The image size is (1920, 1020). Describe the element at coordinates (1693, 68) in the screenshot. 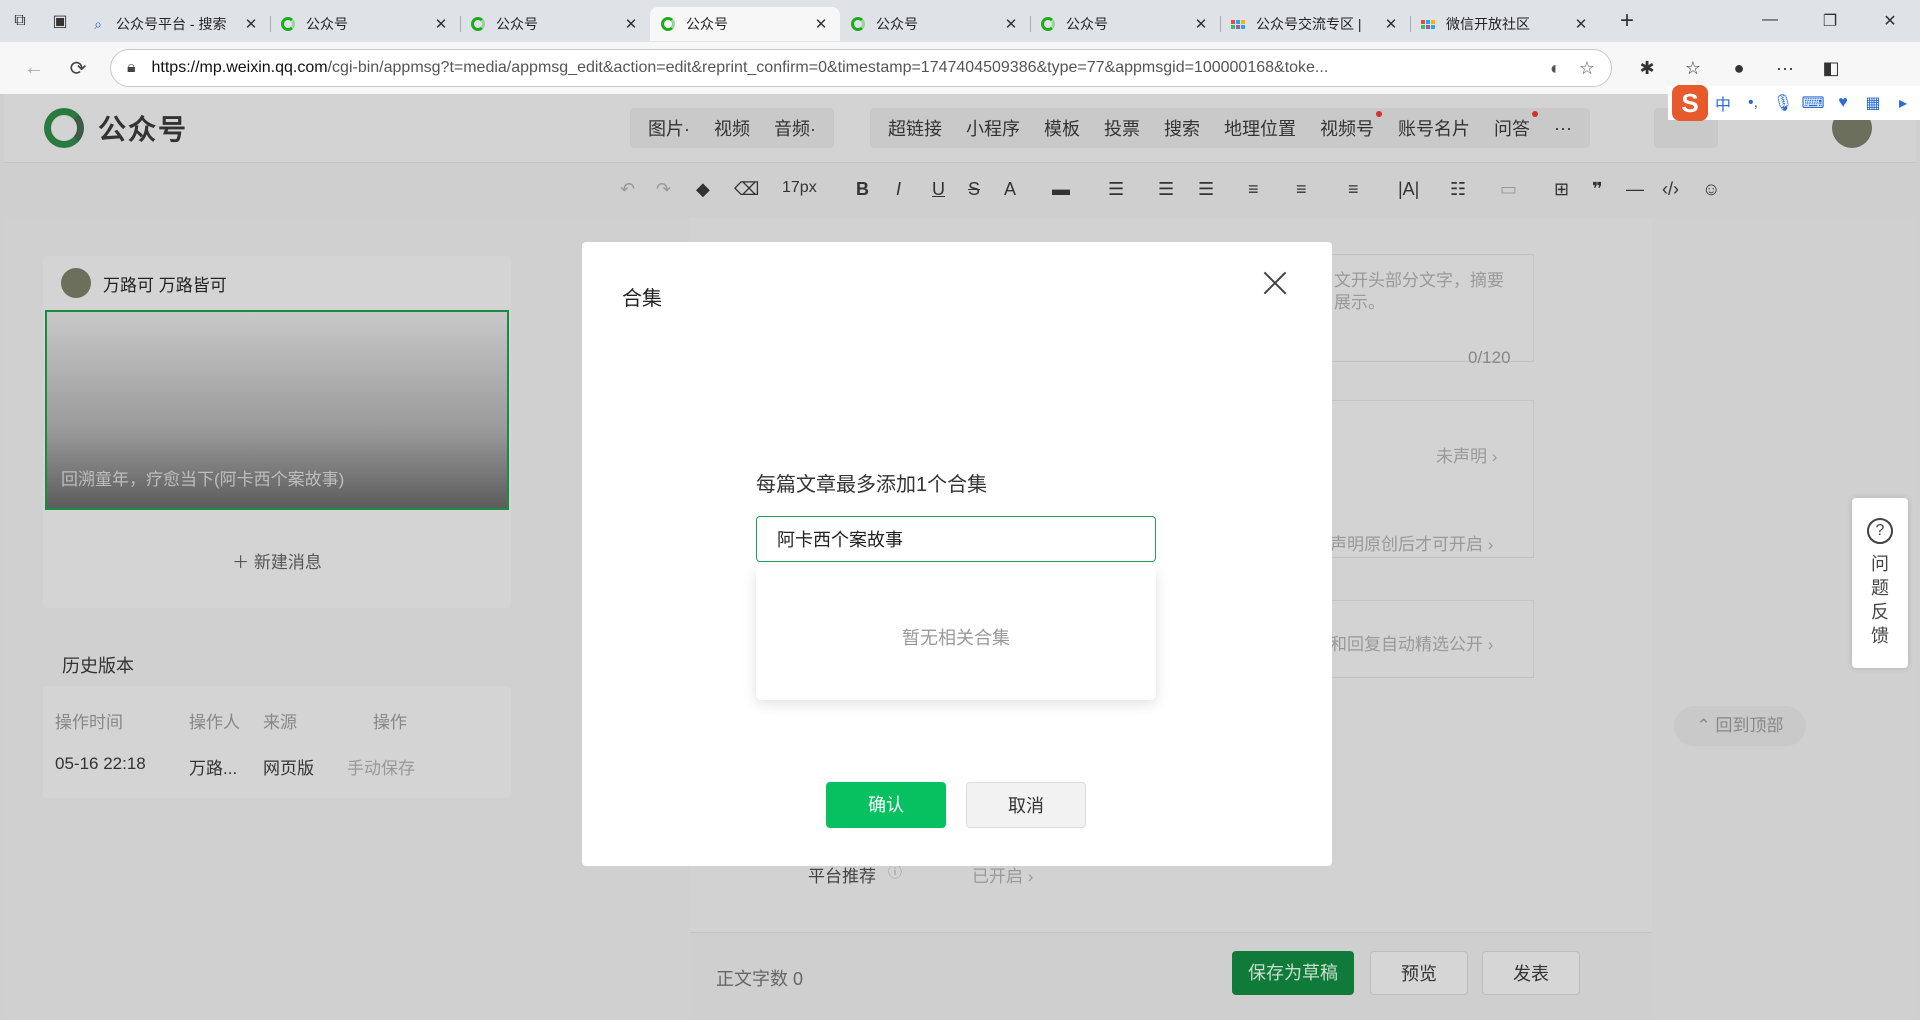

I see `favorites-icon: ☆` at that location.